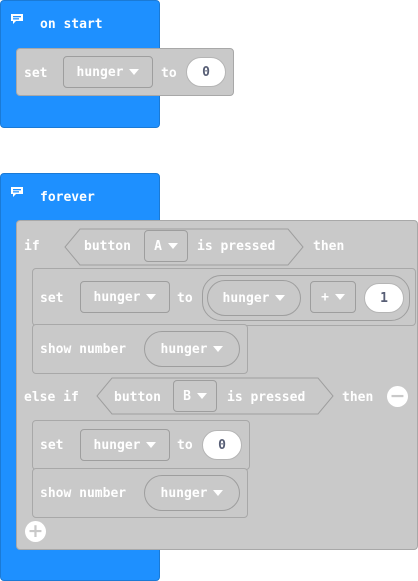 This screenshot has height=581, width=418. What do you see at coordinates (166, 246) in the screenshot?
I see `button-dropdown: A` at bounding box center [166, 246].